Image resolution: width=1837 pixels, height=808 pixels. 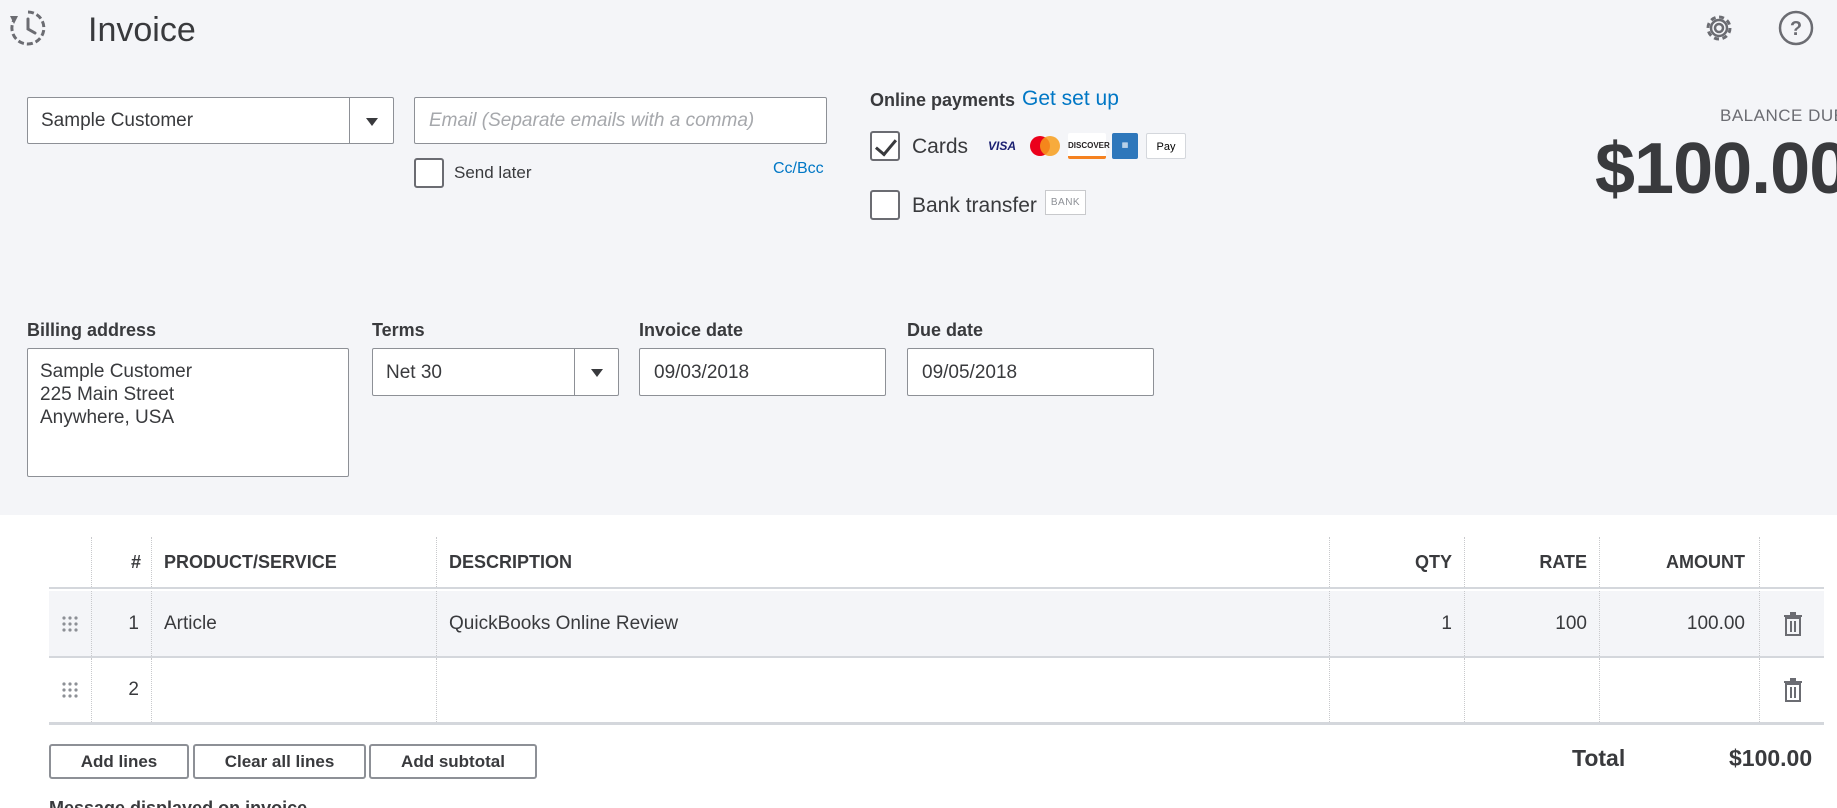 What do you see at coordinates (142, 30) in the screenshot?
I see `page-title: Invoice` at bounding box center [142, 30].